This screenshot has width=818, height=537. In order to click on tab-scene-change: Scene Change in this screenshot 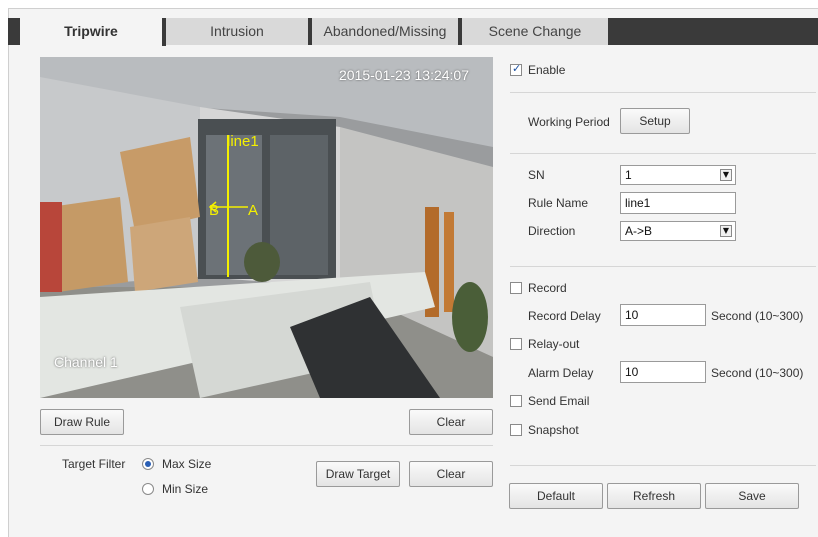, I will do `click(535, 31)`.